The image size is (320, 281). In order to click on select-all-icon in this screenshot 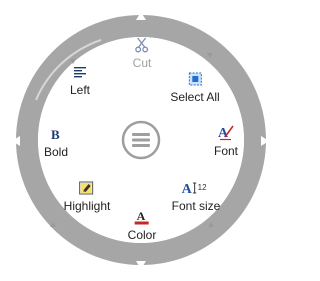, I will do `click(195, 78)`.